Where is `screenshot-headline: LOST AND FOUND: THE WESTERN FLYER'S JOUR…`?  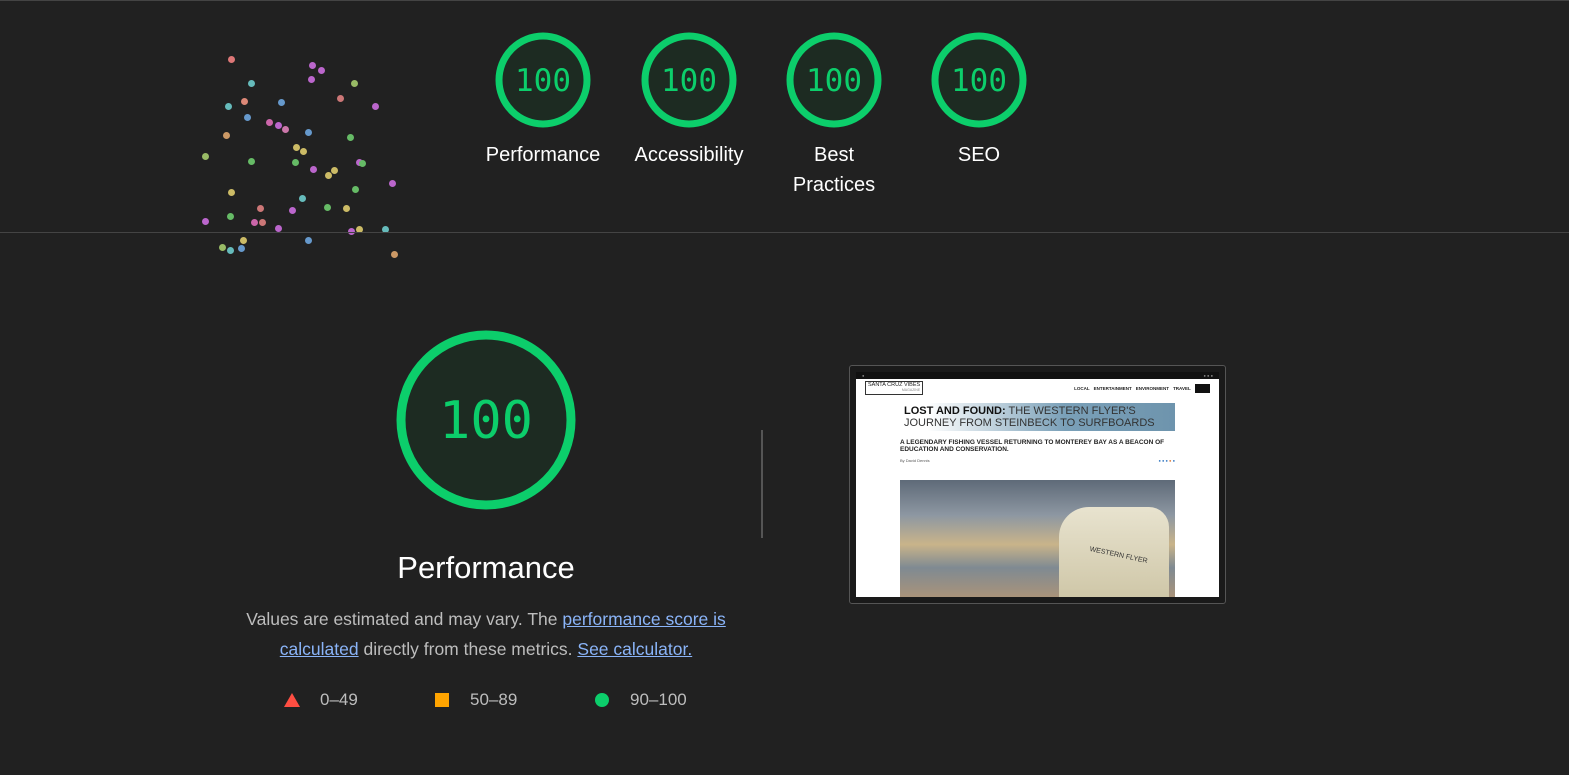 screenshot-headline: LOST AND FOUND: THE WESTERN FLYER'S JOUR… is located at coordinates (1037, 417).